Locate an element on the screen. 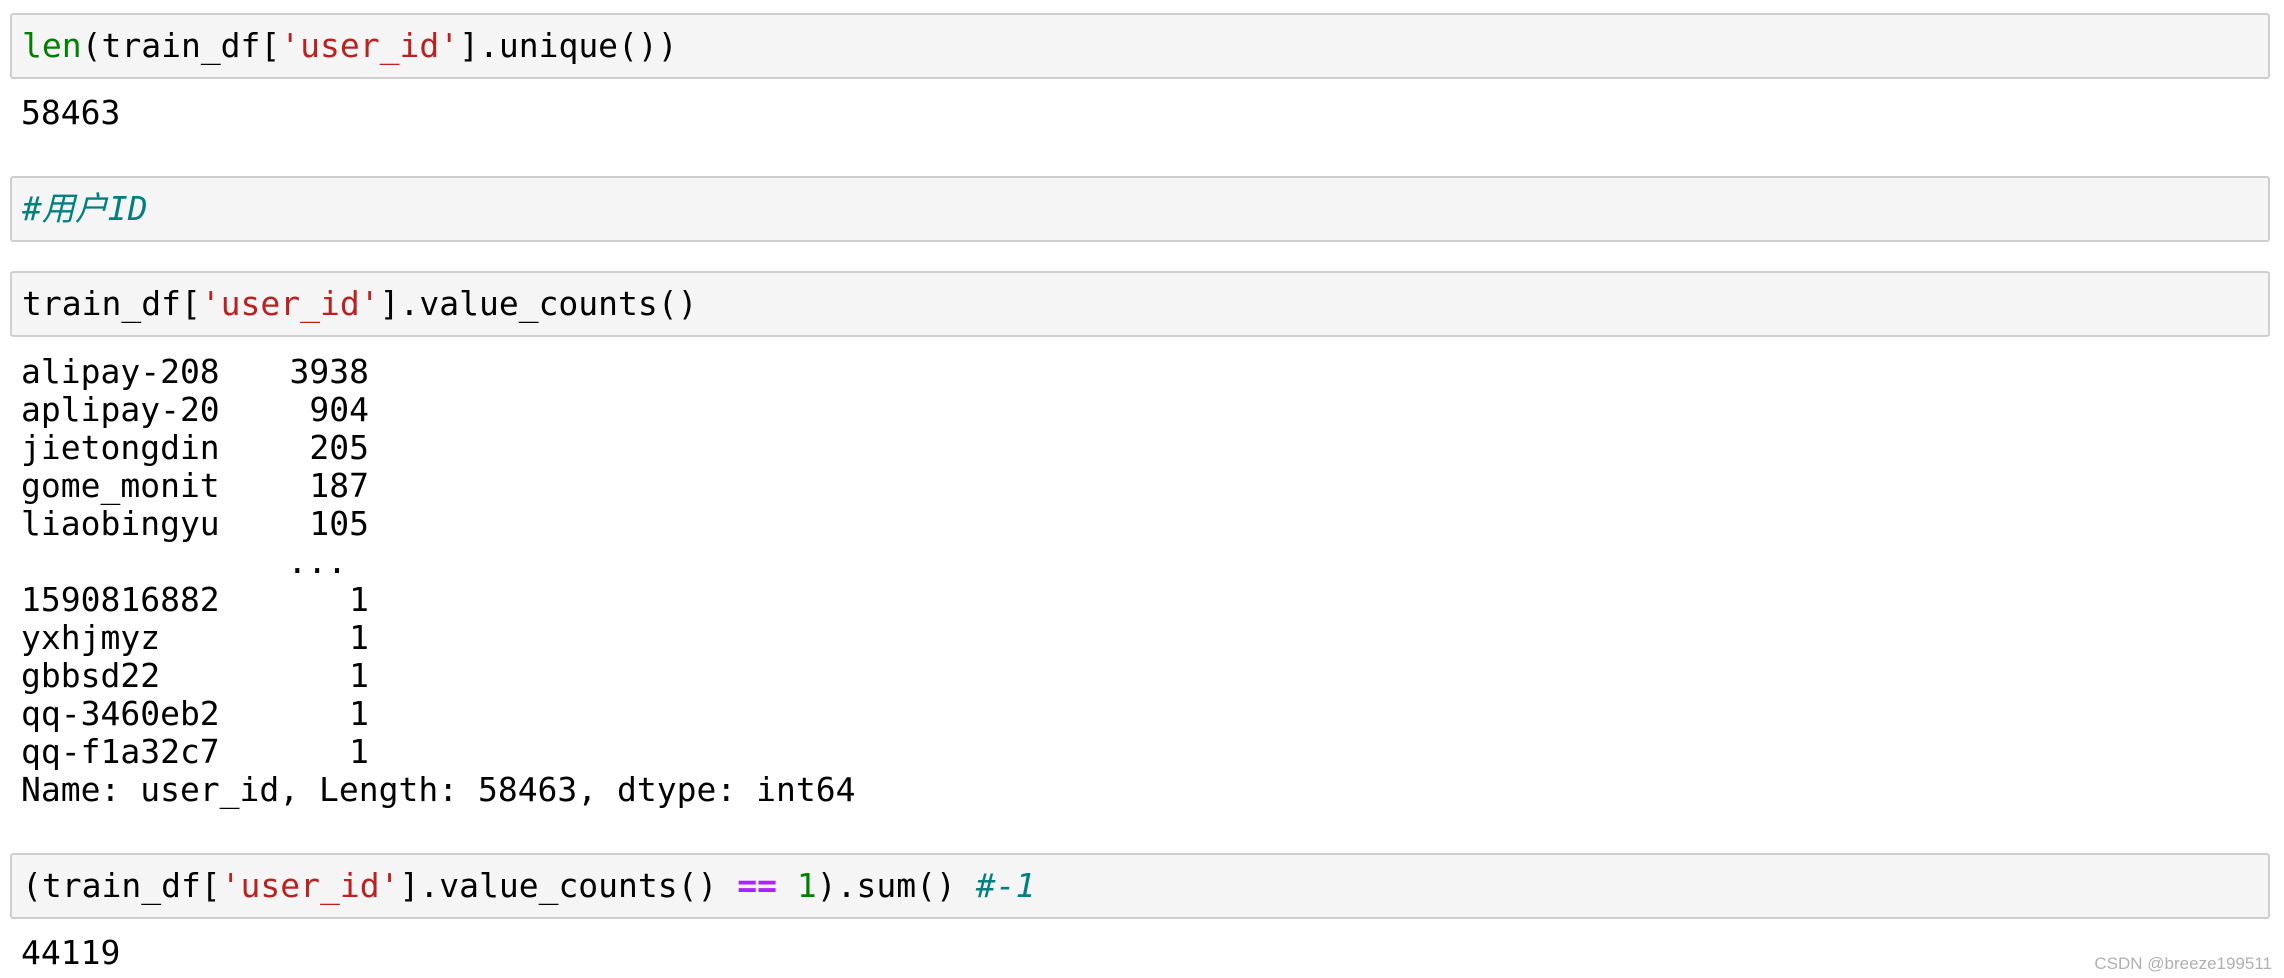 The height and width of the screenshot is (978, 2284). code-text: train_df[ is located at coordinates (111, 303).